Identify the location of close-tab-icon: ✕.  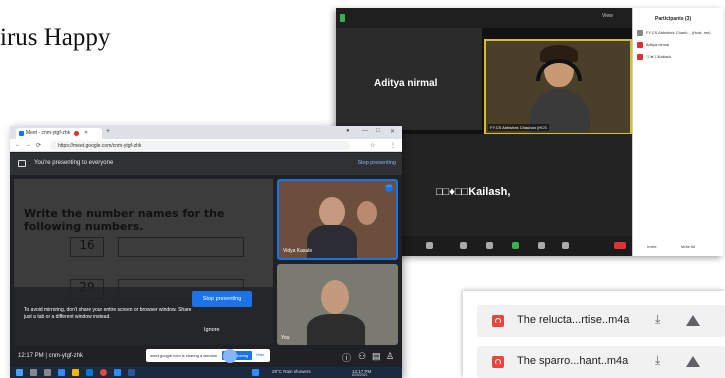
(86, 133).